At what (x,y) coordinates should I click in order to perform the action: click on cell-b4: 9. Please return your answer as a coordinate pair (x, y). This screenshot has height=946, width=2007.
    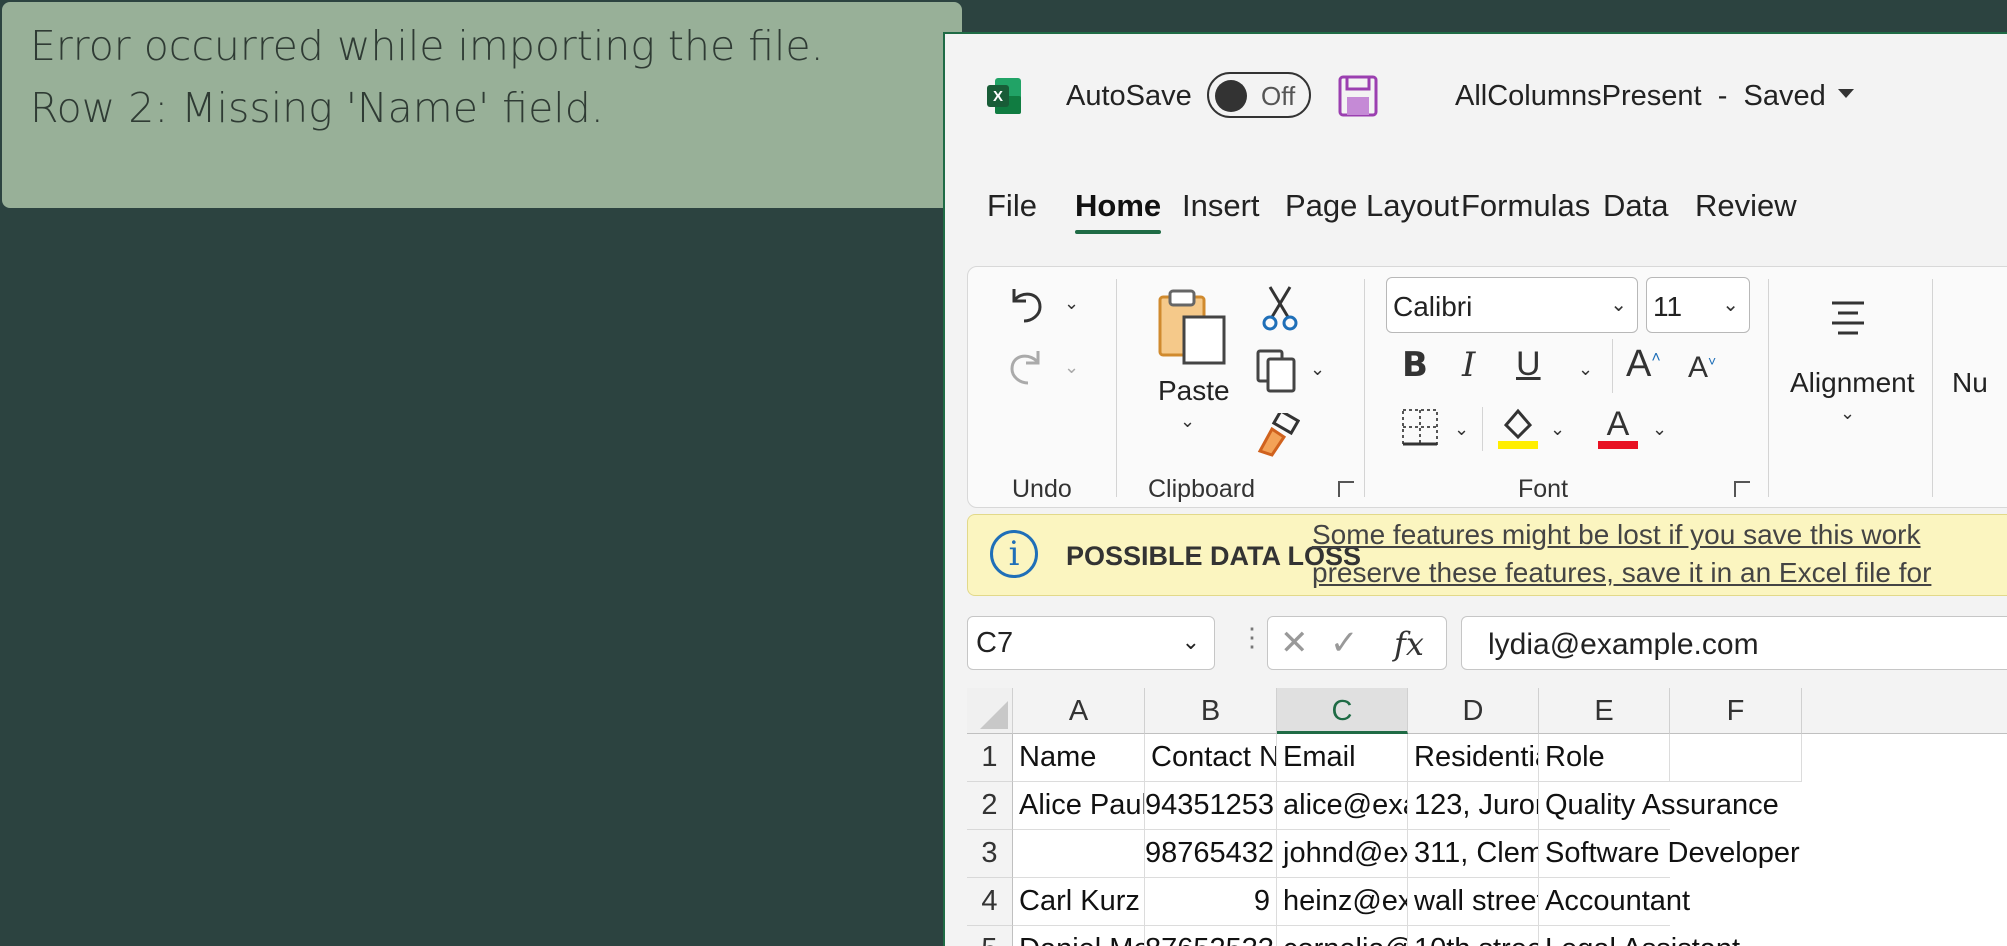
    Looking at the image, I should click on (1211, 902).